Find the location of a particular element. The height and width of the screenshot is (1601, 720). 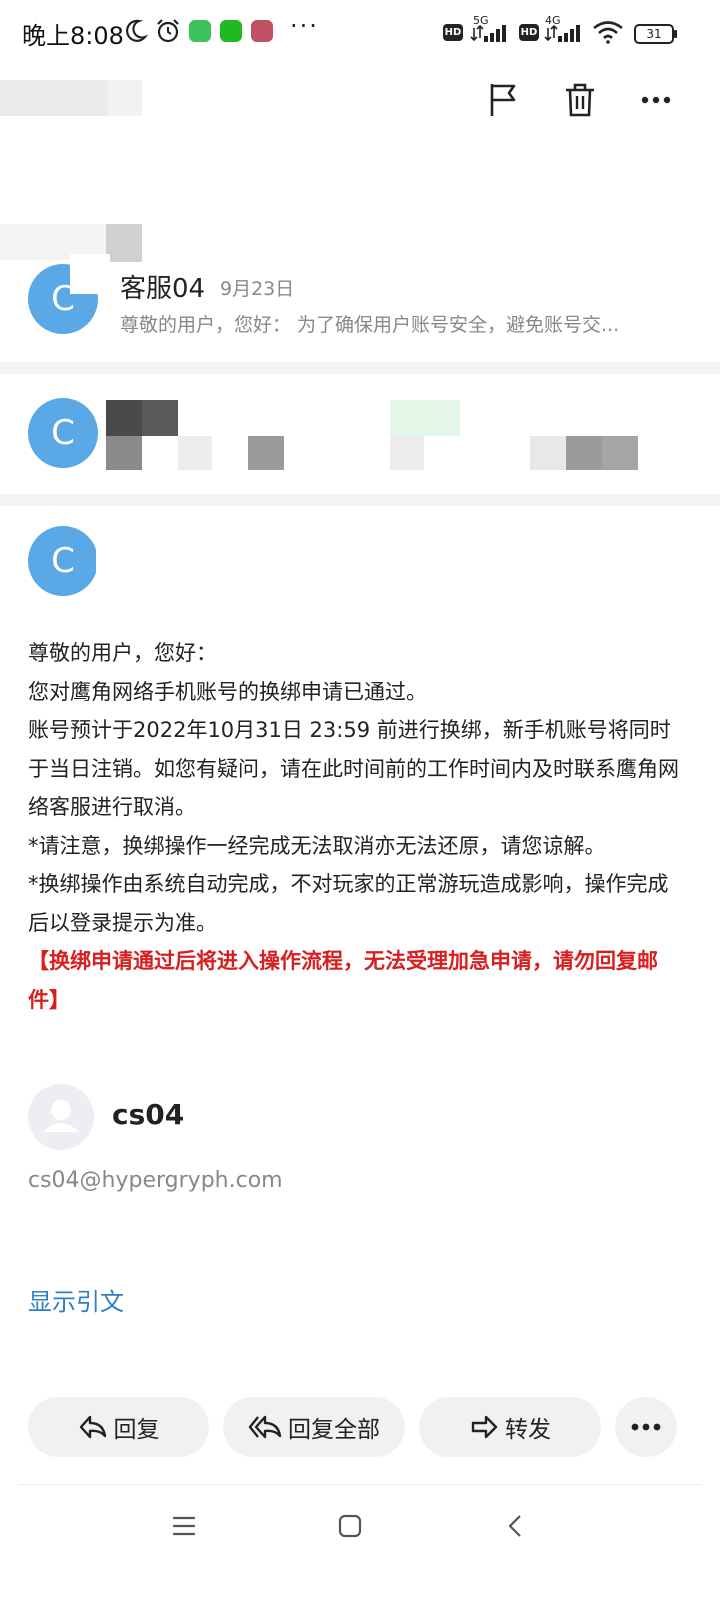

moon-icon is located at coordinates (137, 30).